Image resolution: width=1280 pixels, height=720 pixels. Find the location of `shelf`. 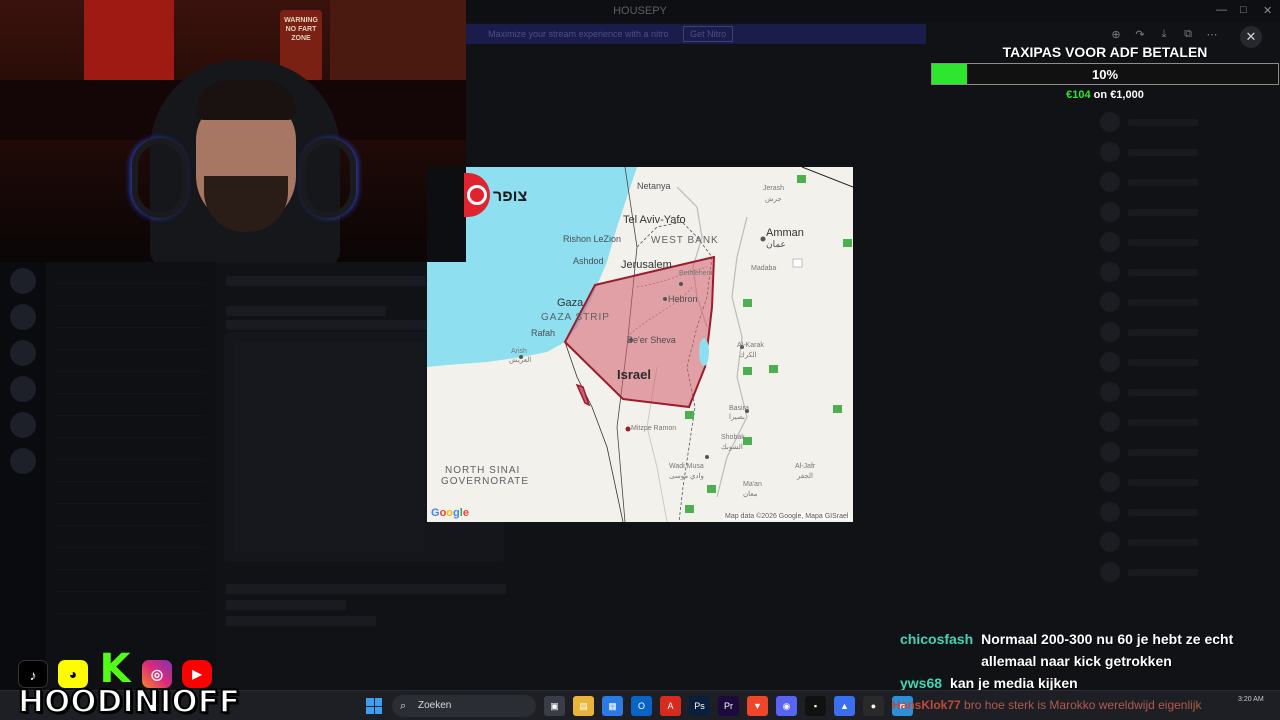

shelf is located at coordinates (398, 40).